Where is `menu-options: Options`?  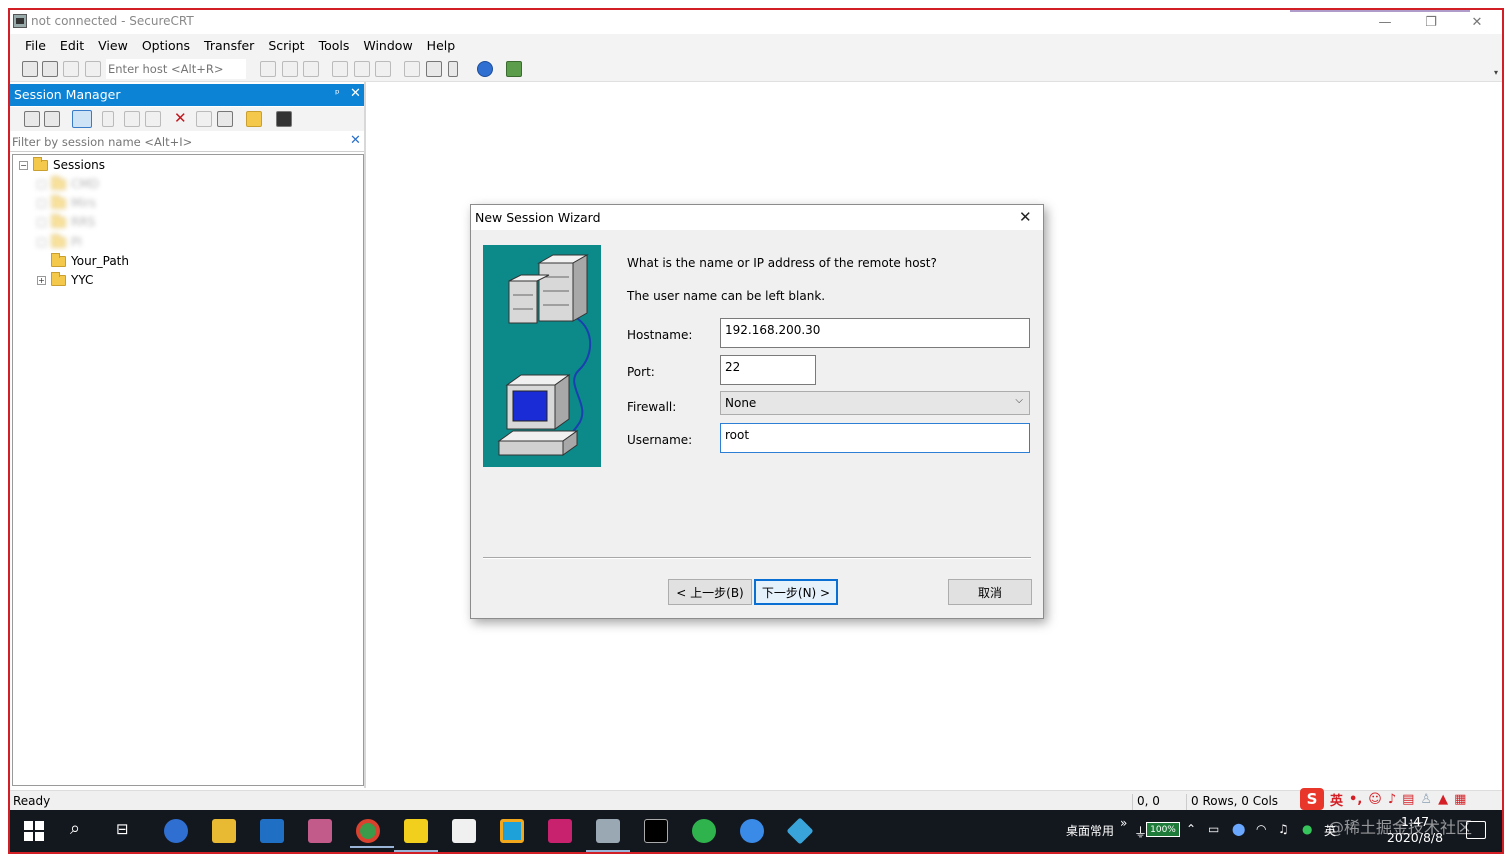
menu-options: Options is located at coordinates (166, 45).